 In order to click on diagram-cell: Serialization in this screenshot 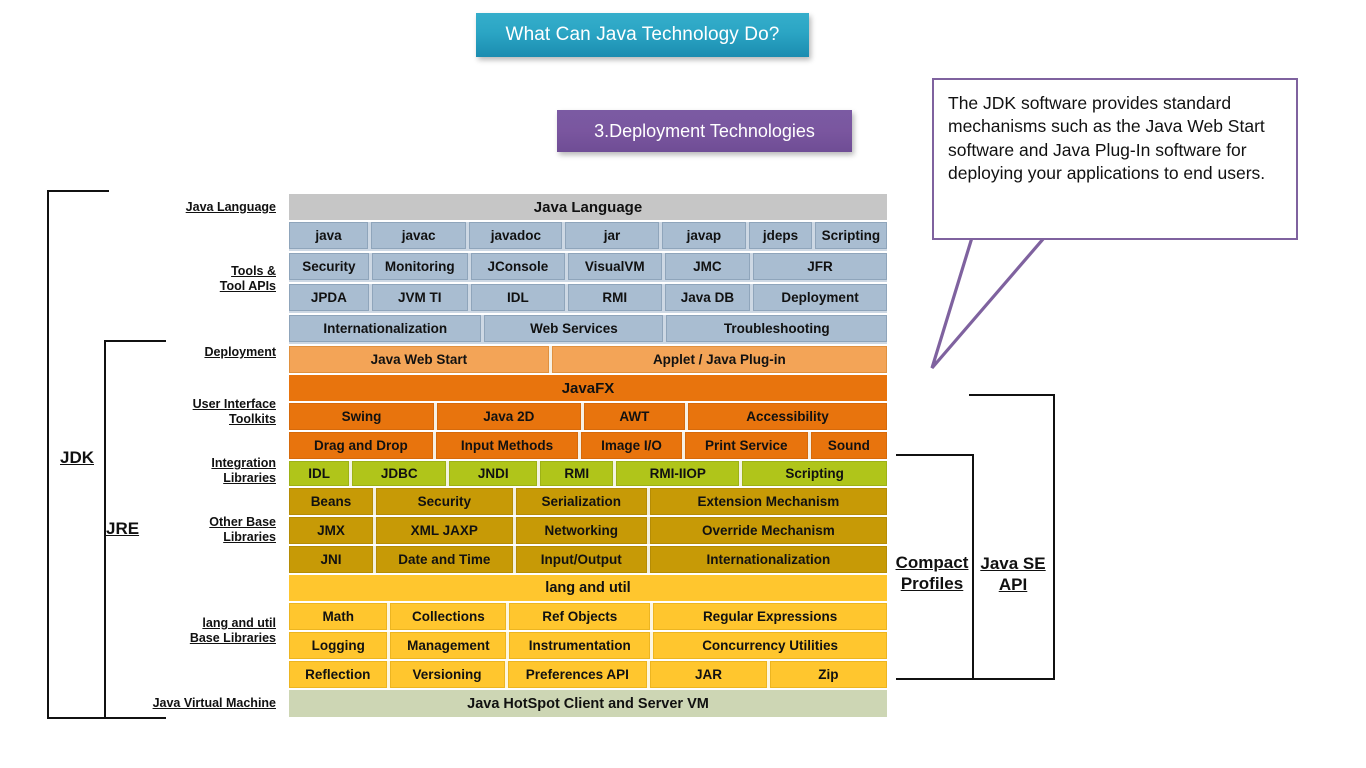, I will do `click(581, 501)`.